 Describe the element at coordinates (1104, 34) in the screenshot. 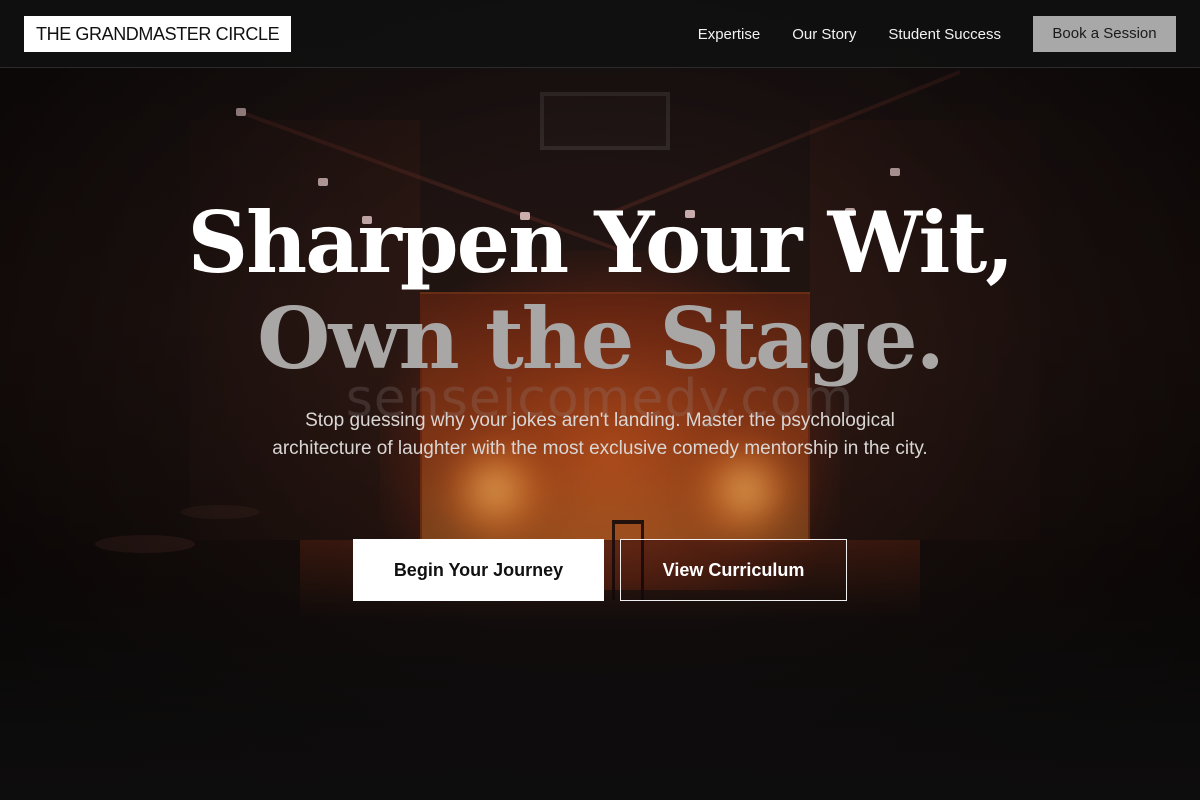

I see `book-session-button: Book a Session` at that location.